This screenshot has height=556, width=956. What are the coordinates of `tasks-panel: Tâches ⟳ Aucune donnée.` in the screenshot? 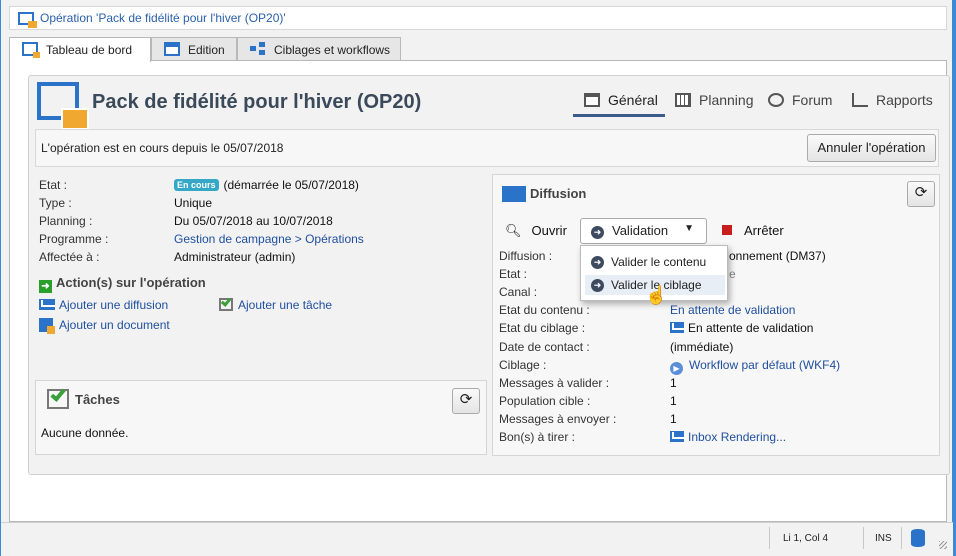 It's located at (261, 417).